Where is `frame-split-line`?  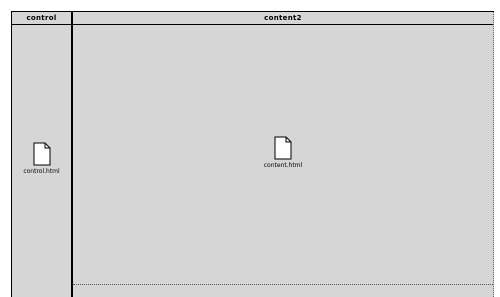 frame-split-line is located at coordinates (283, 284).